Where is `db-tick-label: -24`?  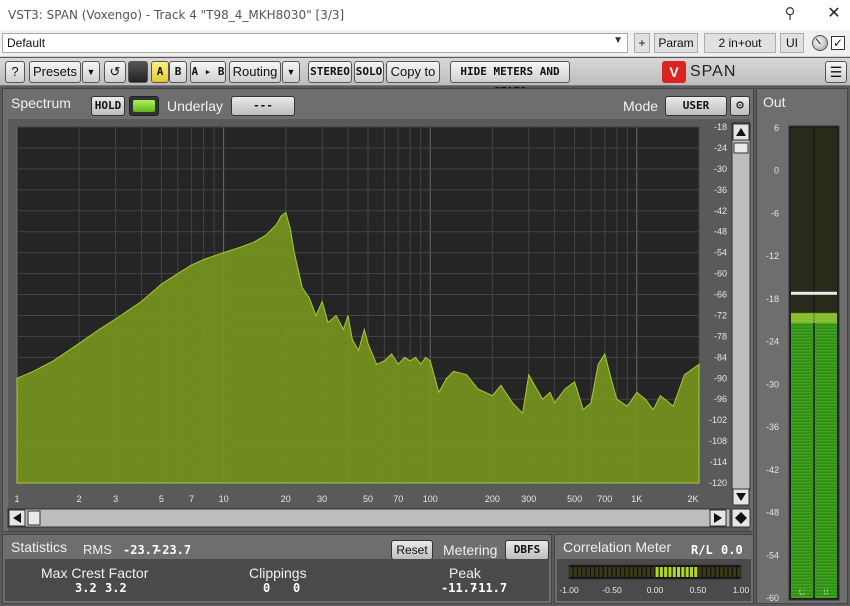
db-tick-label: -24 is located at coordinates (720, 148).